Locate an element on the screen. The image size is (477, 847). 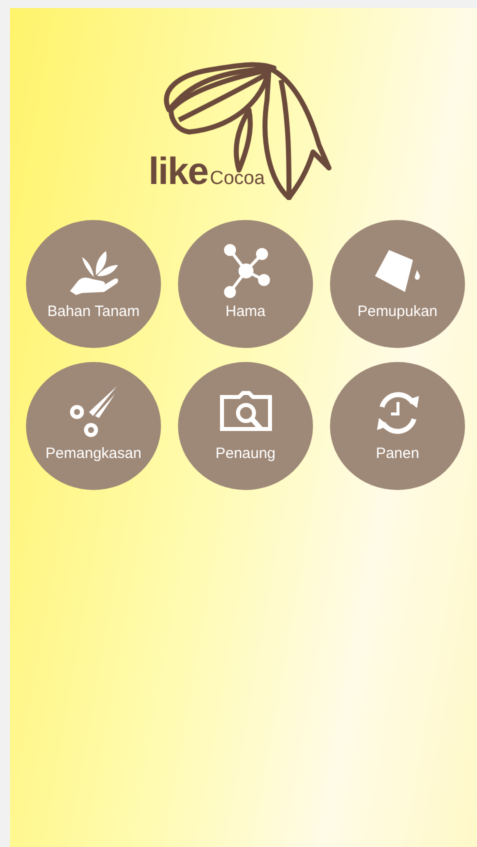
menu-button: Pemangkasan is located at coordinates (93, 426).